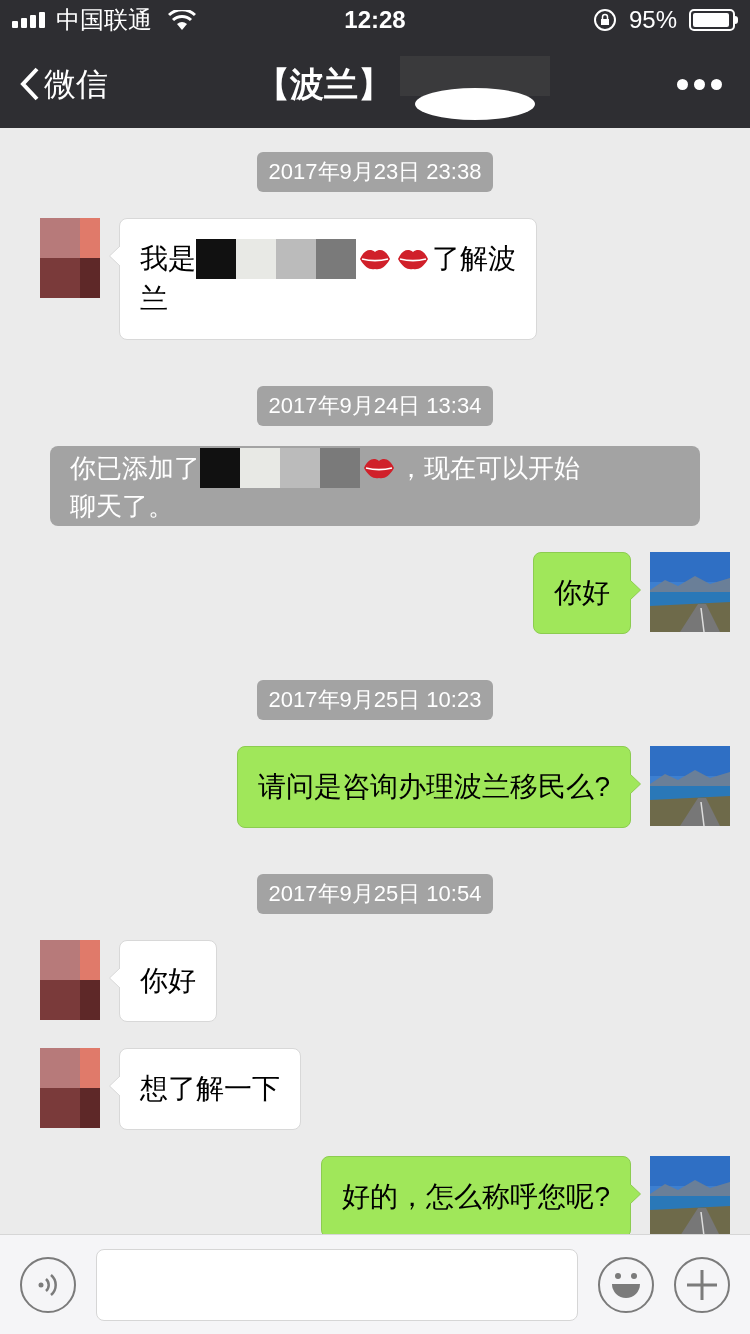  I want to click on message-input-field, so click(337, 1284).